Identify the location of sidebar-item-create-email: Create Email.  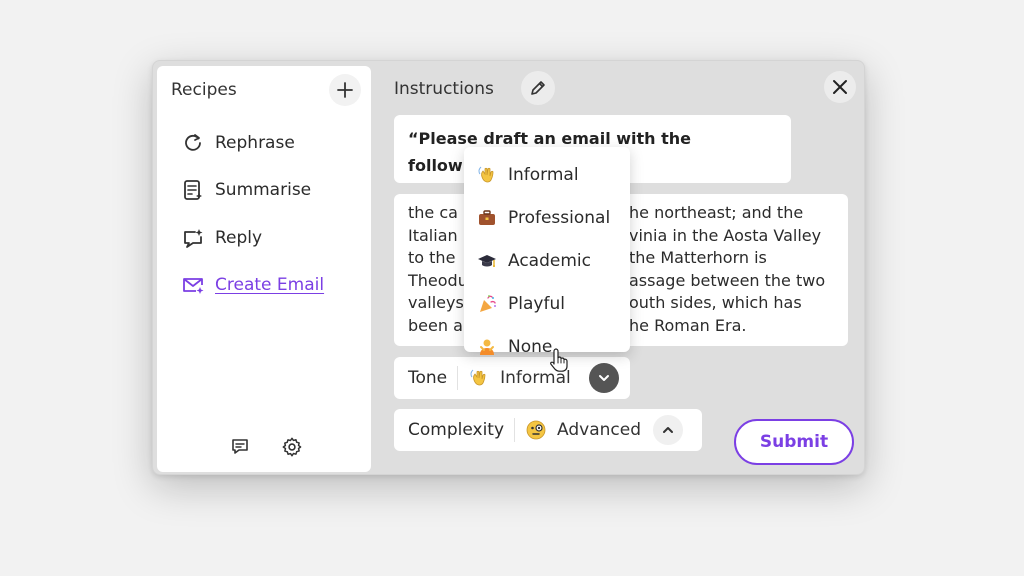
(252, 285).